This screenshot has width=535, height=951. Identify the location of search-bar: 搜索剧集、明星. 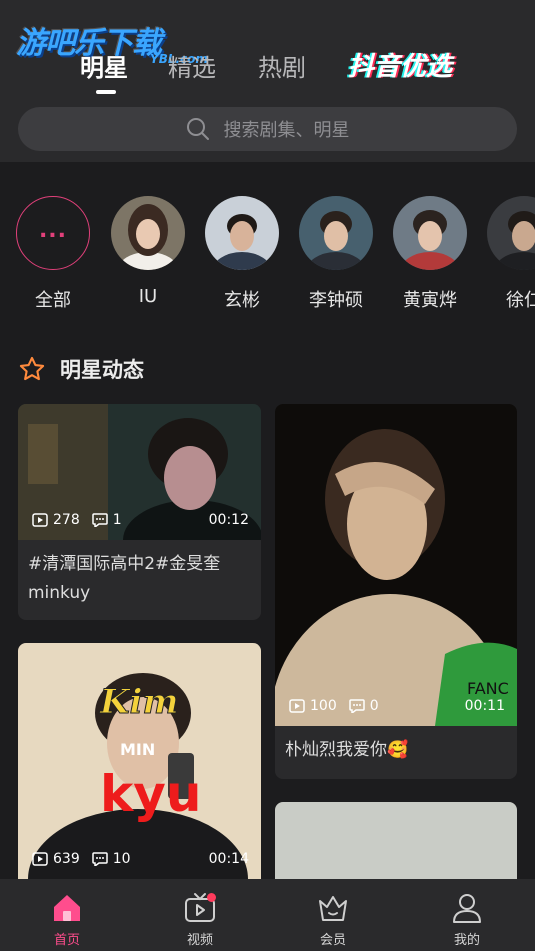
(267, 129).